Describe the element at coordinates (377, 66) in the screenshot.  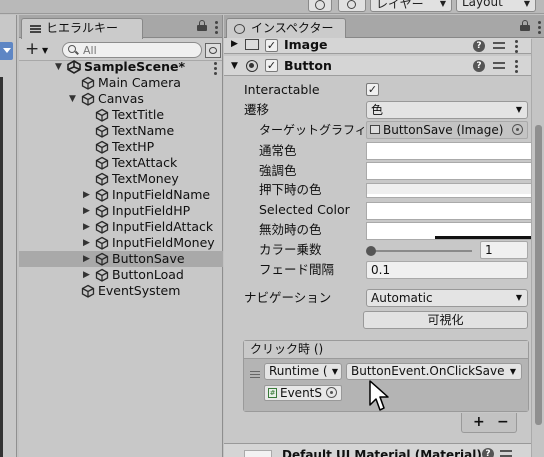
I see `button-component-header: ▼ ✓ Button ?` at that location.